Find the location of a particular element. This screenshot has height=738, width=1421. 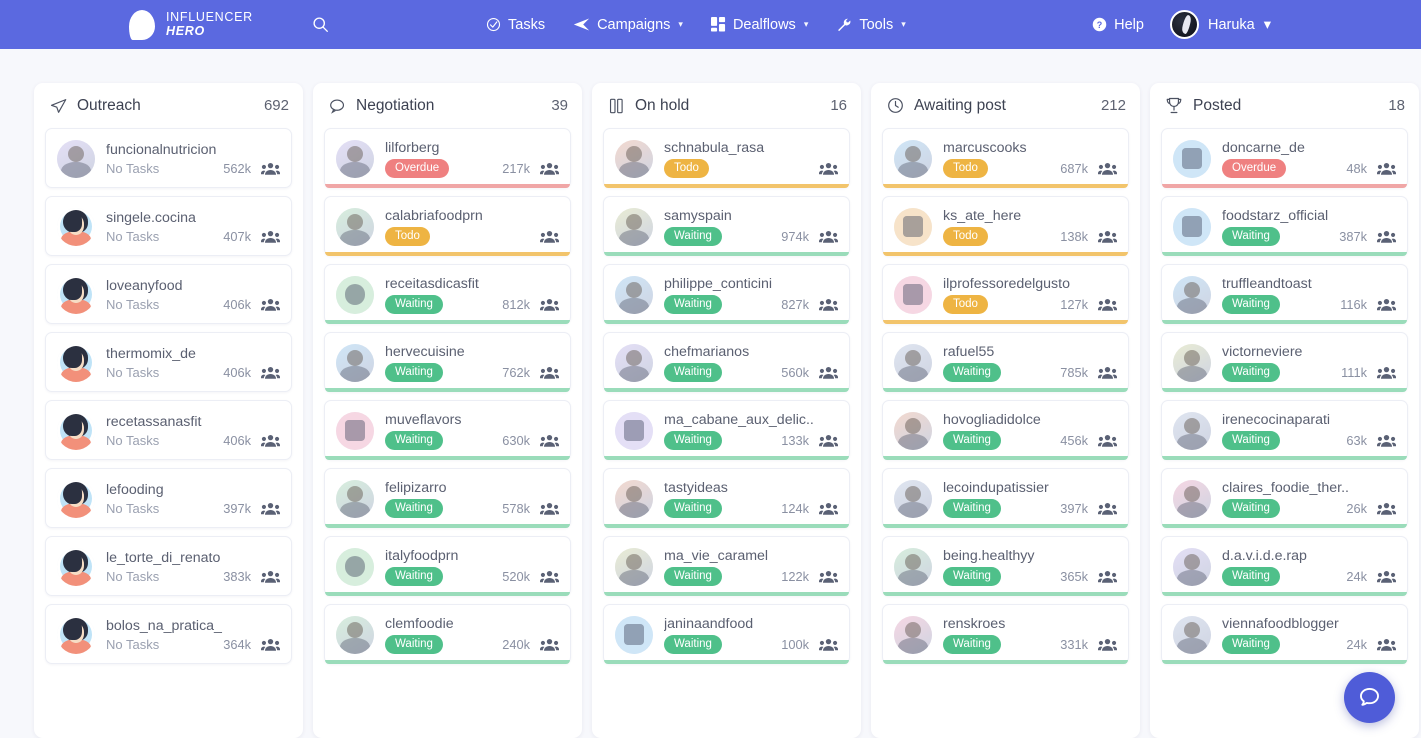

follower-count: 687k is located at coordinates (1074, 169).